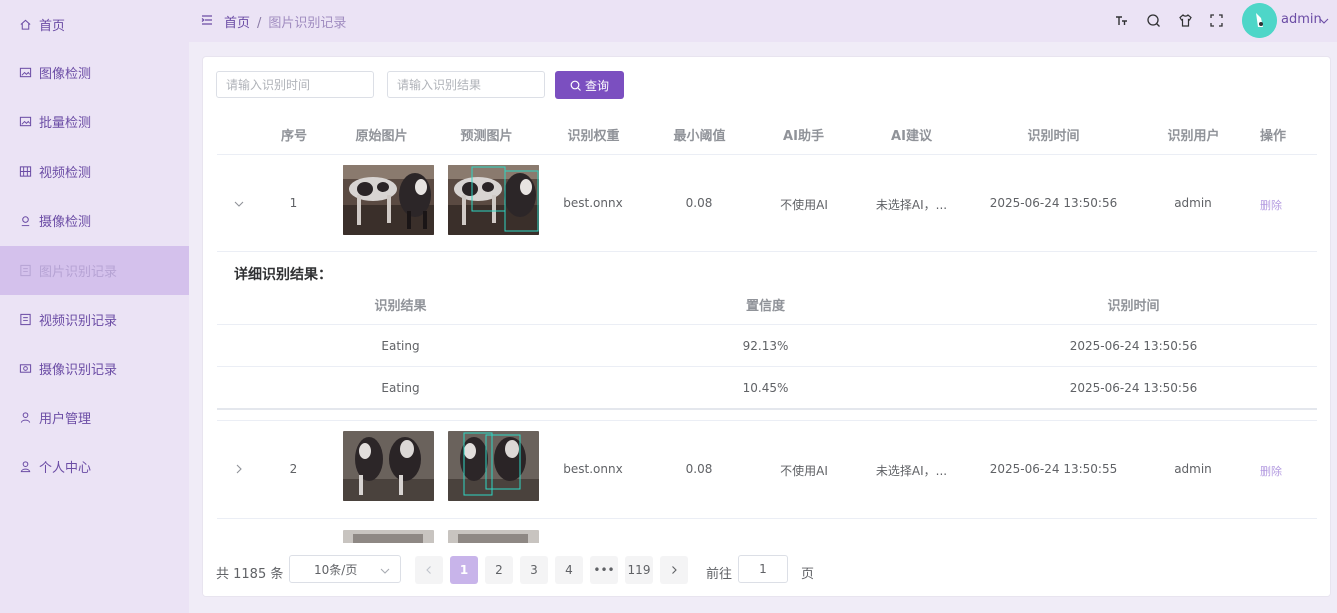 The image size is (1337, 613). Describe the element at coordinates (65, 123) in the screenshot. I see `sidebar-item-label: 批量检测` at that location.